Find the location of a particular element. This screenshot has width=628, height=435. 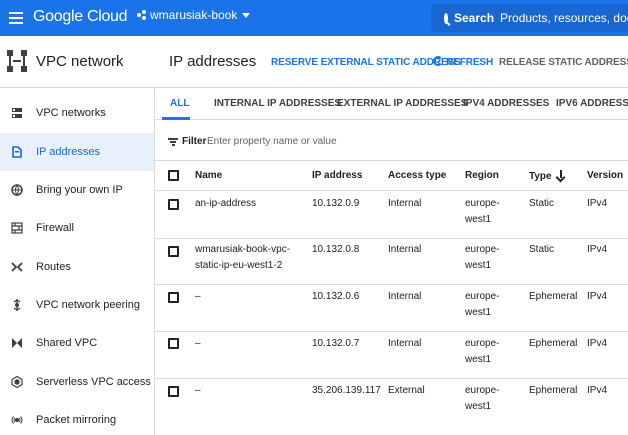

column-header-region: Region is located at coordinates (482, 175).